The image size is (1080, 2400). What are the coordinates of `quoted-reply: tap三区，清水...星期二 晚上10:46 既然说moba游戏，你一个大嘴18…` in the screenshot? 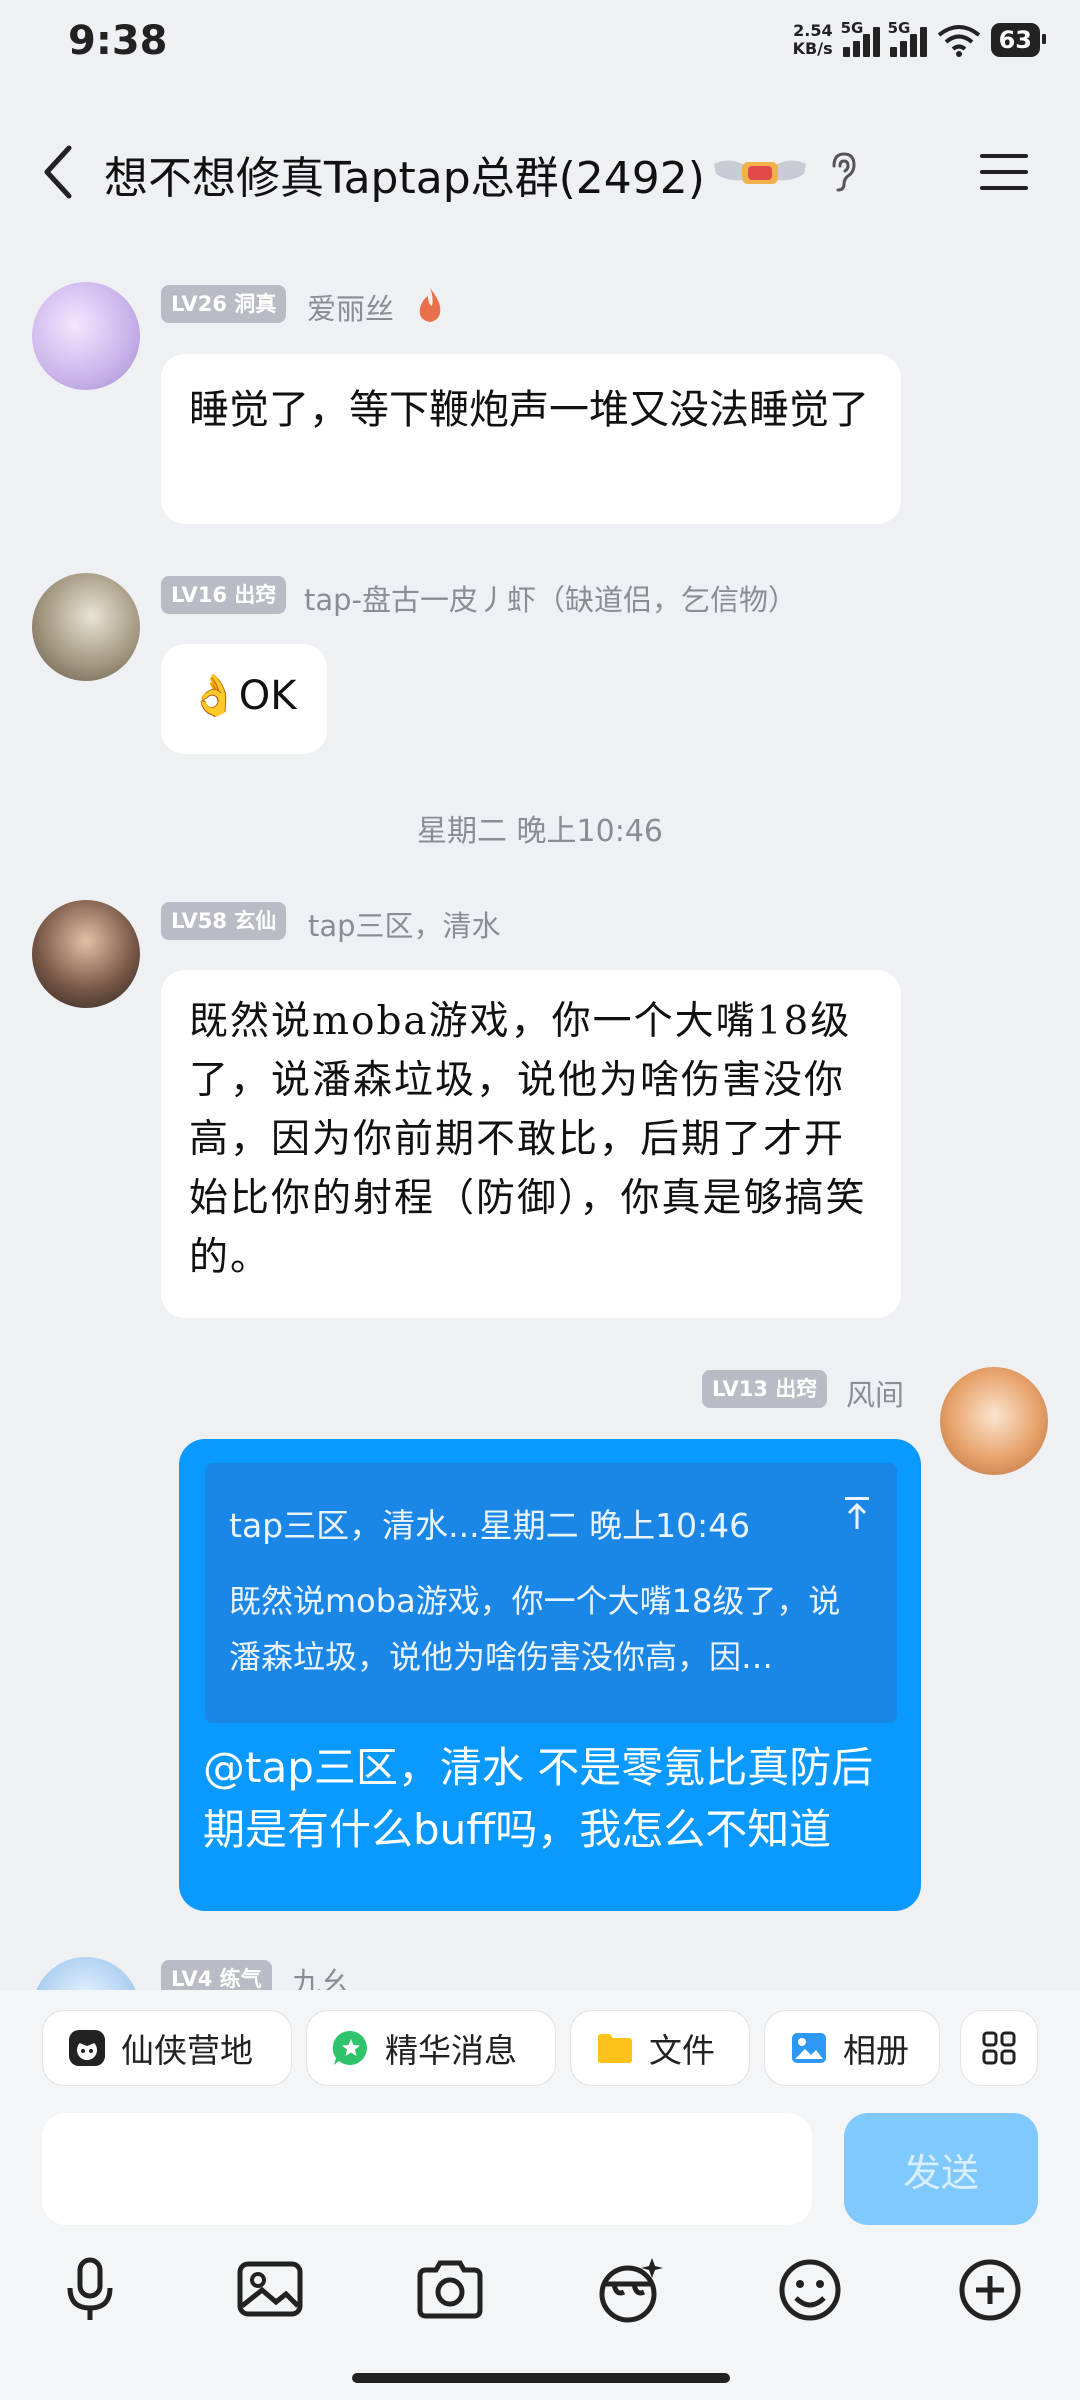 It's located at (551, 1593).